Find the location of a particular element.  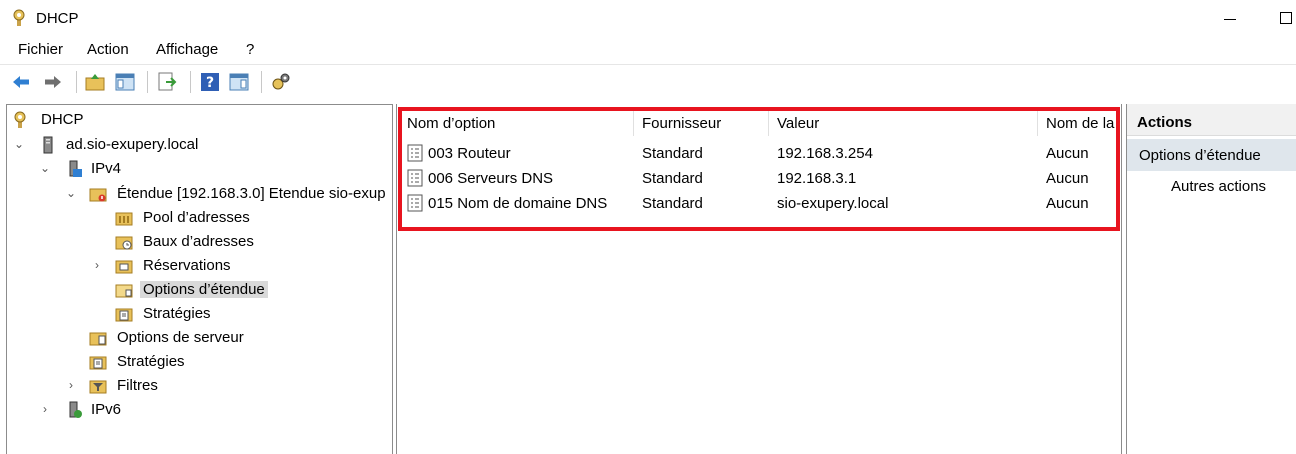

more-actions-link: Autres actions is located at coordinates (1218, 186).